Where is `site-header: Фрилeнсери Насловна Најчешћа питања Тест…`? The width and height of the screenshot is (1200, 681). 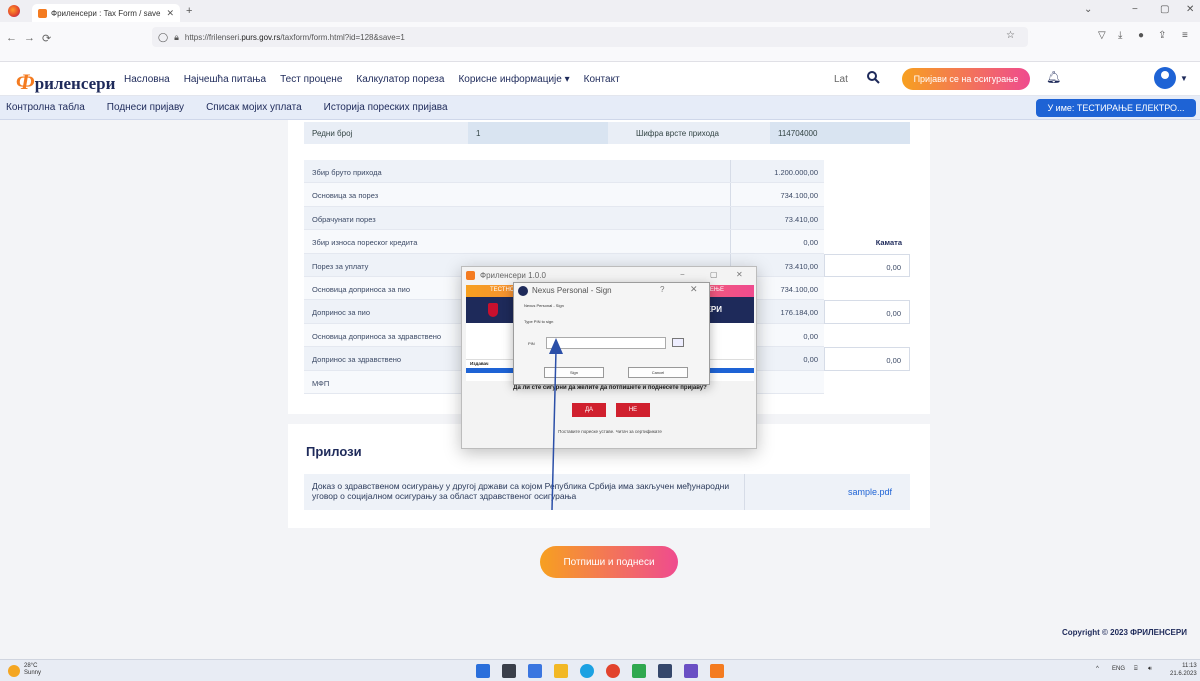
site-header: Фрилeнсери Насловна Најчешћа питања Тест… is located at coordinates (600, 79).